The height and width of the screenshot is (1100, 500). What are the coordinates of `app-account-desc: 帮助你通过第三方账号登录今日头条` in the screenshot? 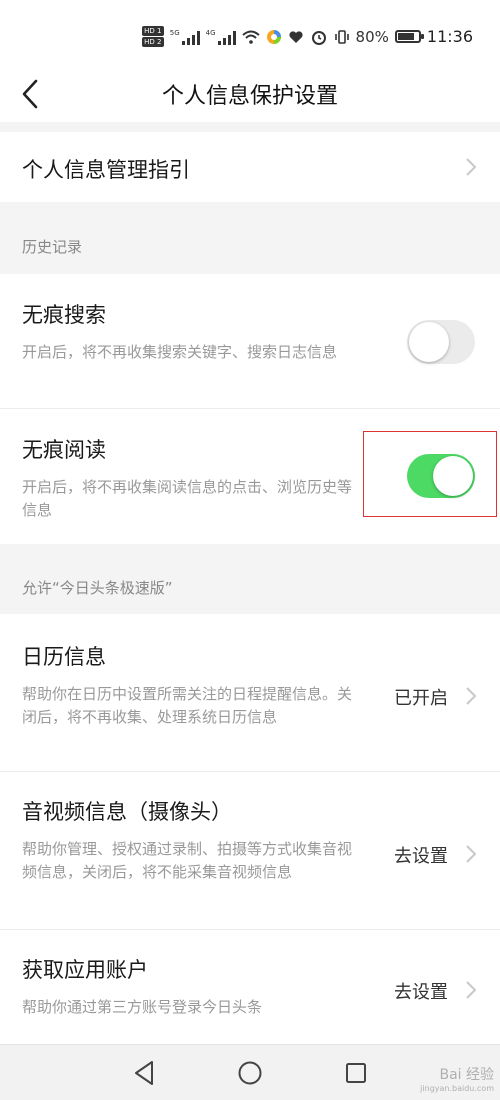 It's located at (142, 1007).